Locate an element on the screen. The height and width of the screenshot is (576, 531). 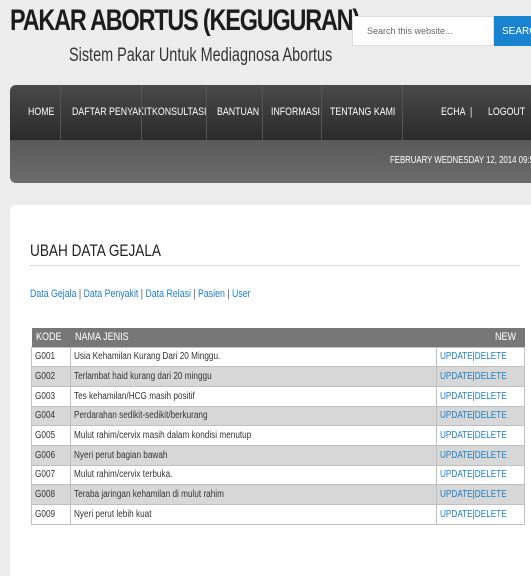
cell-kode: G009 is located at coordinates (51, 514).